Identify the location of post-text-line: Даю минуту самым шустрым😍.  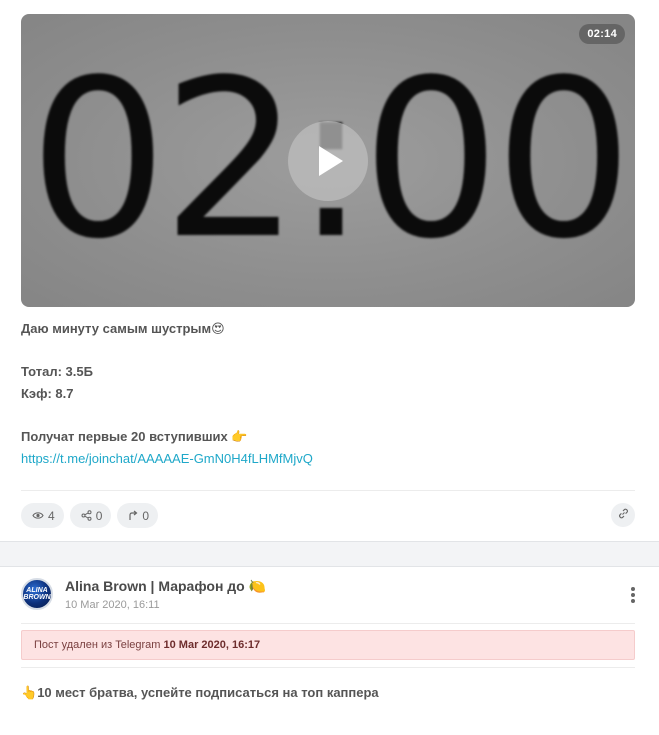
(123, 329).